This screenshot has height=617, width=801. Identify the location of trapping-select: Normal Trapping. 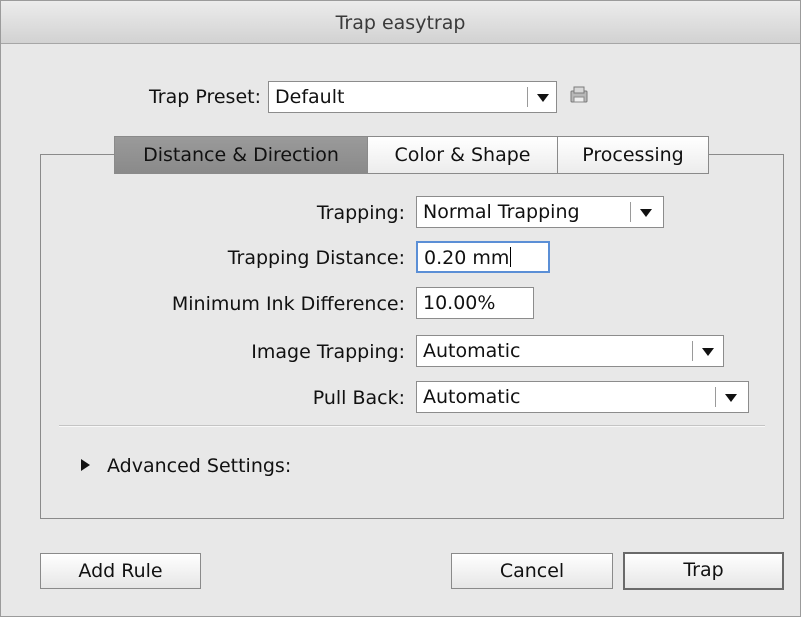
(540, 212).